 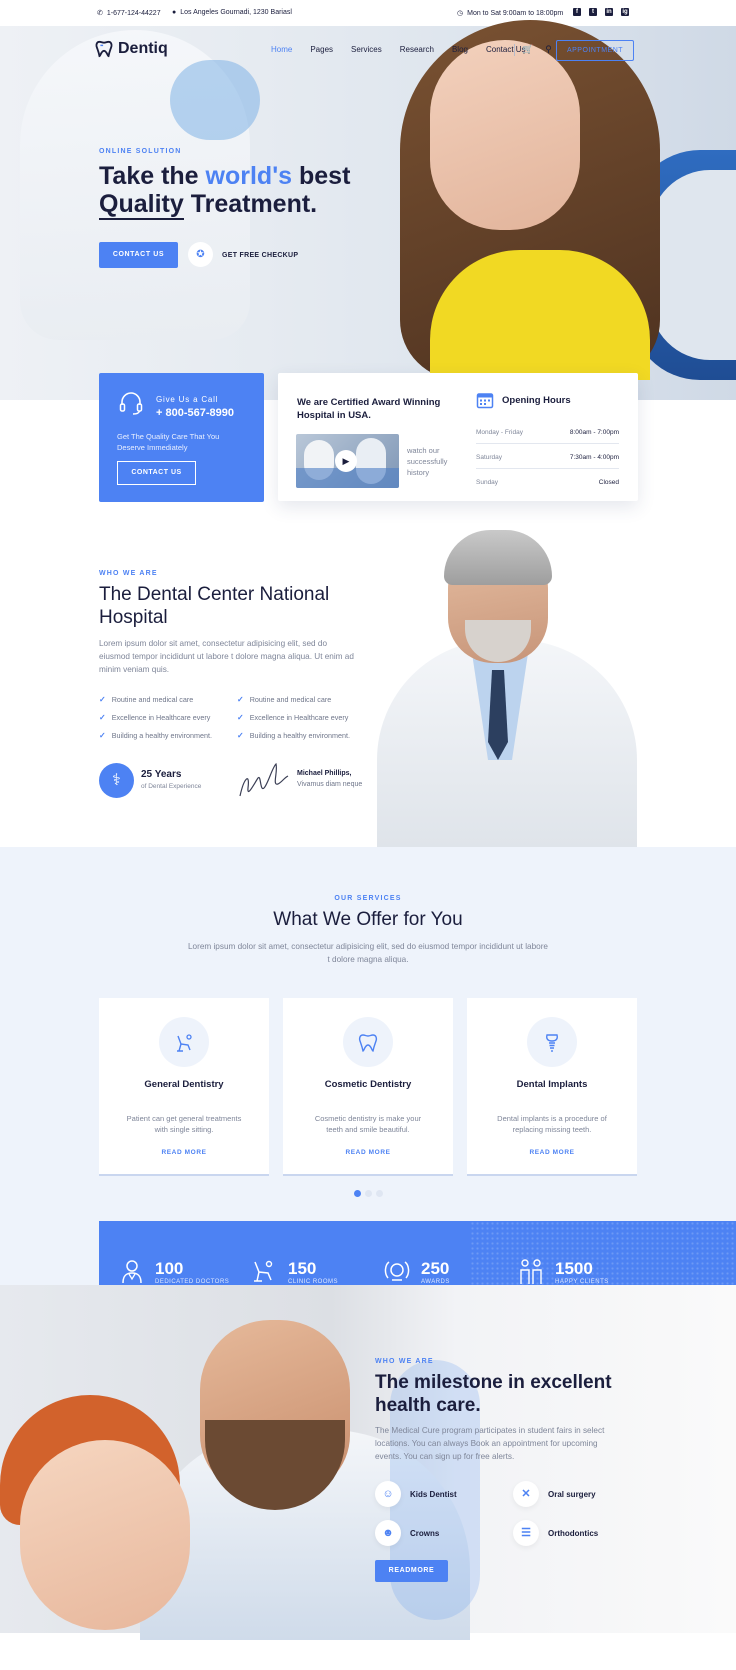 What do you see at coordinates (368, 919) in the screenshot?
I see `services-title: What We Offer for You` at bounding box center [368, 919].